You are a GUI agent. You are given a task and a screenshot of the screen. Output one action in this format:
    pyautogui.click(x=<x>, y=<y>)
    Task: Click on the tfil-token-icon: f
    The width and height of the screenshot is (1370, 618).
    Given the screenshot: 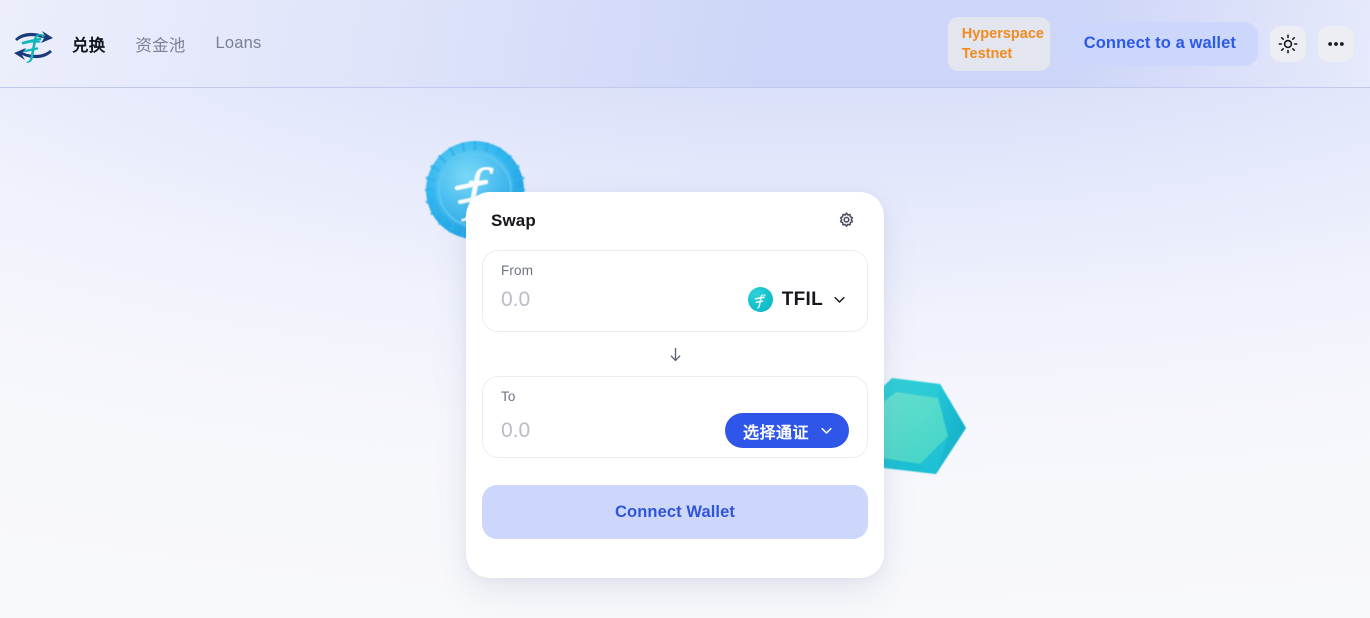 What is the action you would take?
    pyautogui.click(x=760, y=299)
    